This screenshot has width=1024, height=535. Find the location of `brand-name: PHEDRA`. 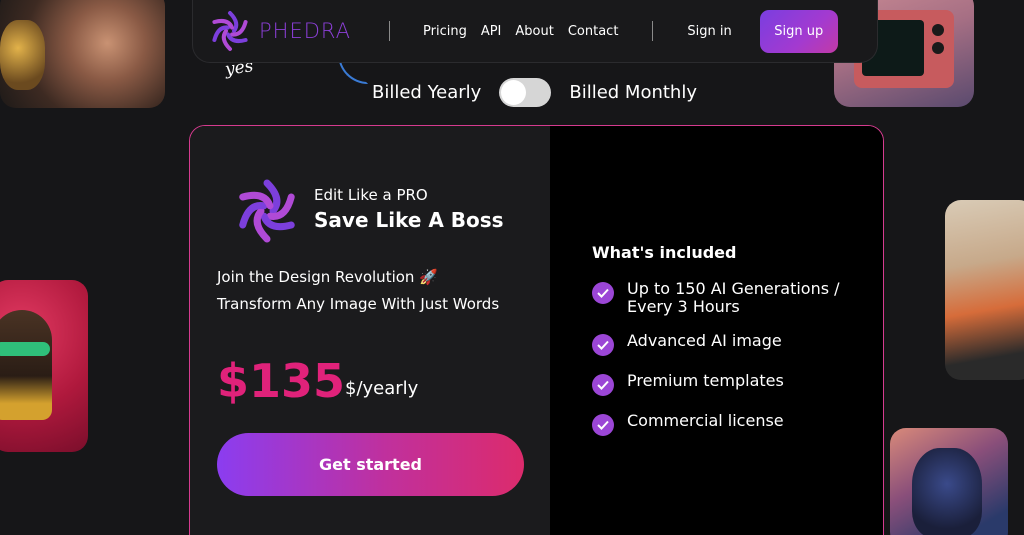

brand-name: PHEDRA is located at coordinates (305, 31).